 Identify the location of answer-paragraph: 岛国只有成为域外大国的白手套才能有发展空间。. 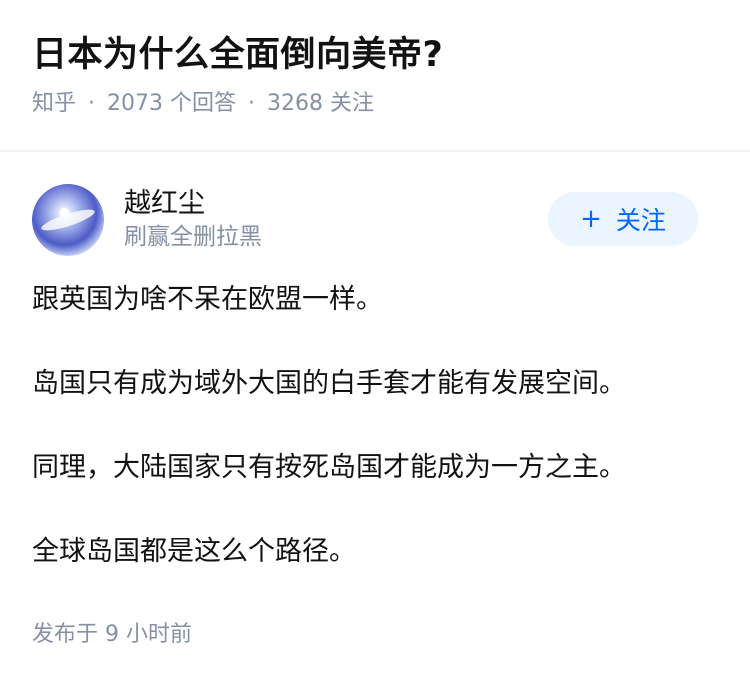
(329, 383).